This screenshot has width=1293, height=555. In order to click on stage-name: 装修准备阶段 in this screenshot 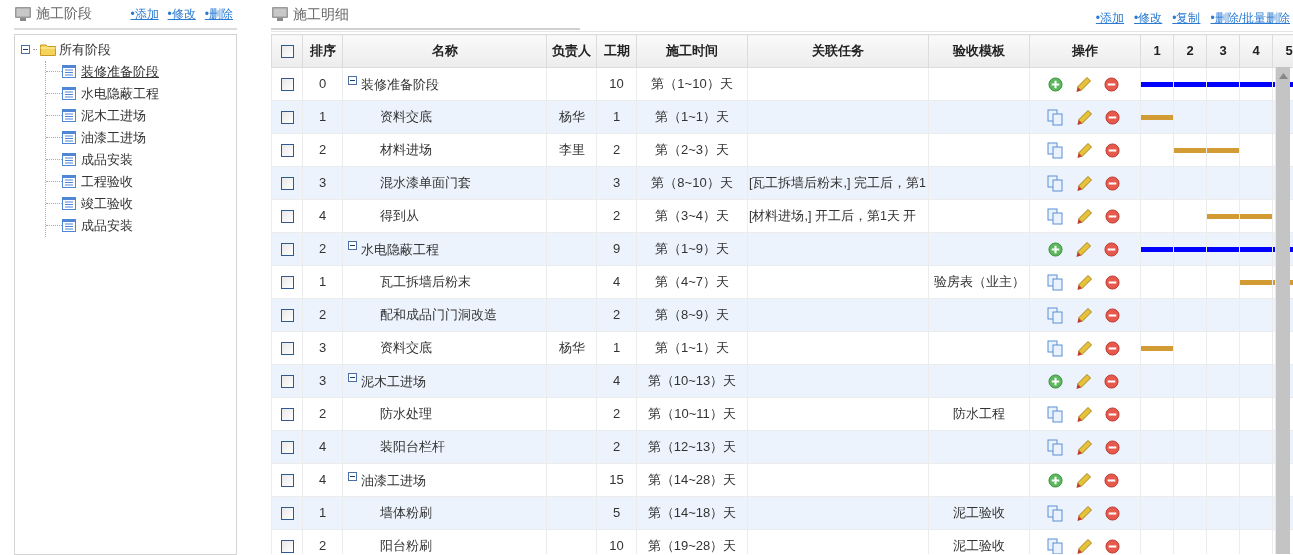, I will do `click(400, 84)`.